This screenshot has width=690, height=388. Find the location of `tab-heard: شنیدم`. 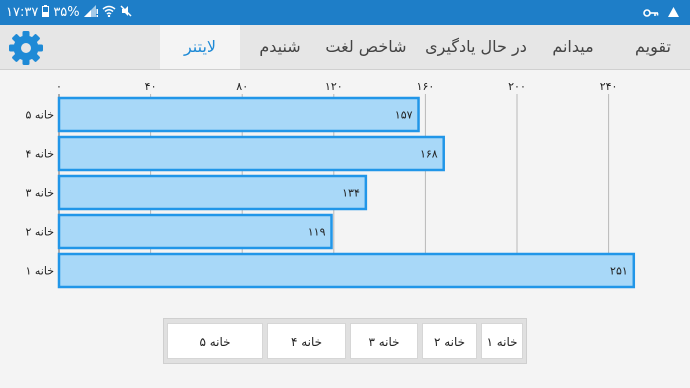

tab-heard: شنیدم is located at coordinates (280, 47).